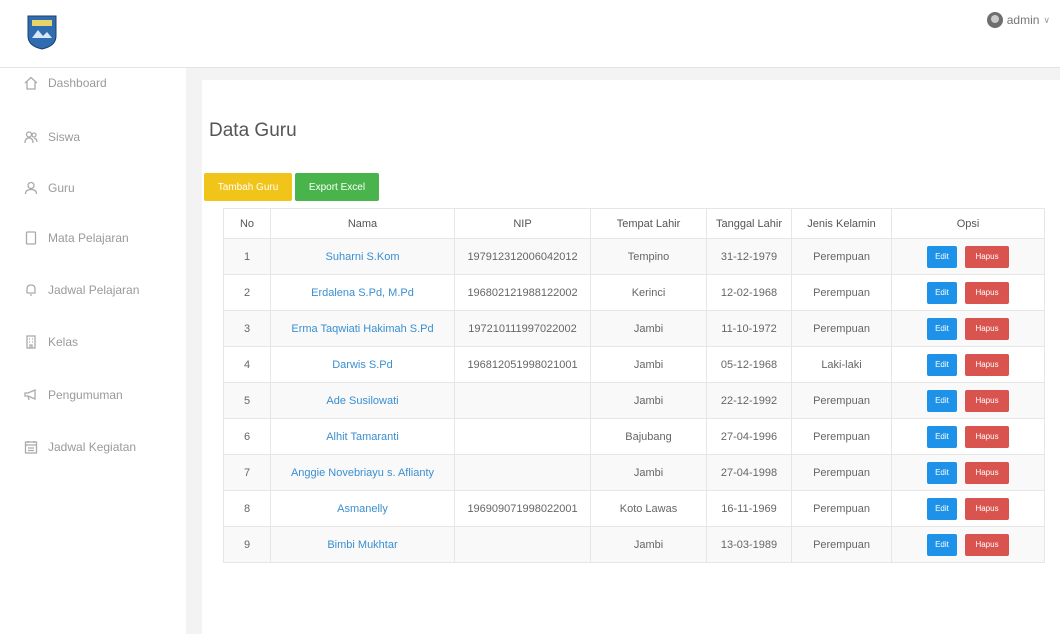  I want to click on sidebar-item-label: Mata Pelajaran, so click(88, 238).